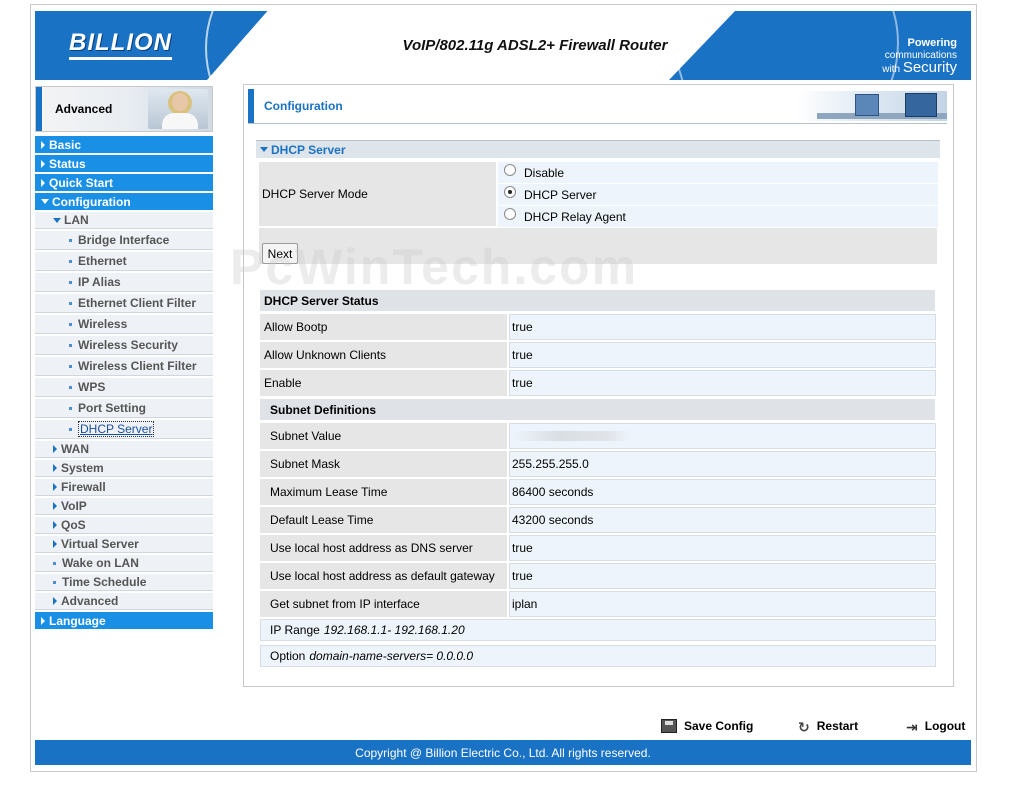  Describe the element at coordinates (719, 726) in the screenshot. I see `save-config-label: Save Config` at that location.